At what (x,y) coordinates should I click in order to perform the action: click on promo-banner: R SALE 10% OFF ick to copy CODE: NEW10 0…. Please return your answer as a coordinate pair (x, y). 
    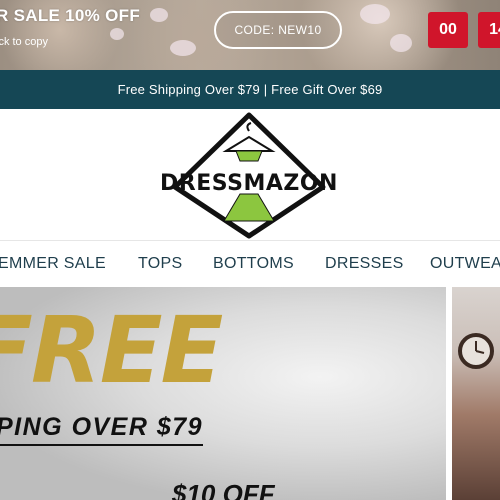
    Looking at the image, I should click on (250, 35).